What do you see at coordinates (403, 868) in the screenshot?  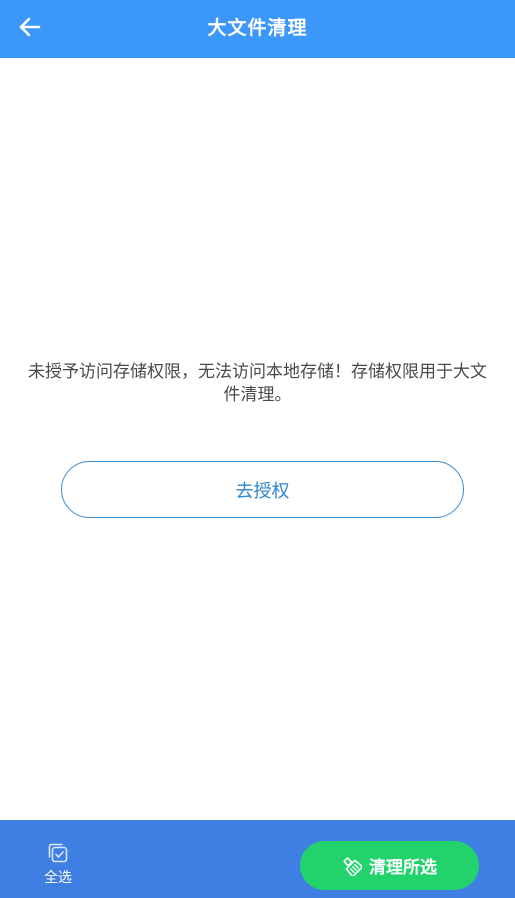 I see `clean-selected-label: 清理所选` at bounding box center [403, 868].